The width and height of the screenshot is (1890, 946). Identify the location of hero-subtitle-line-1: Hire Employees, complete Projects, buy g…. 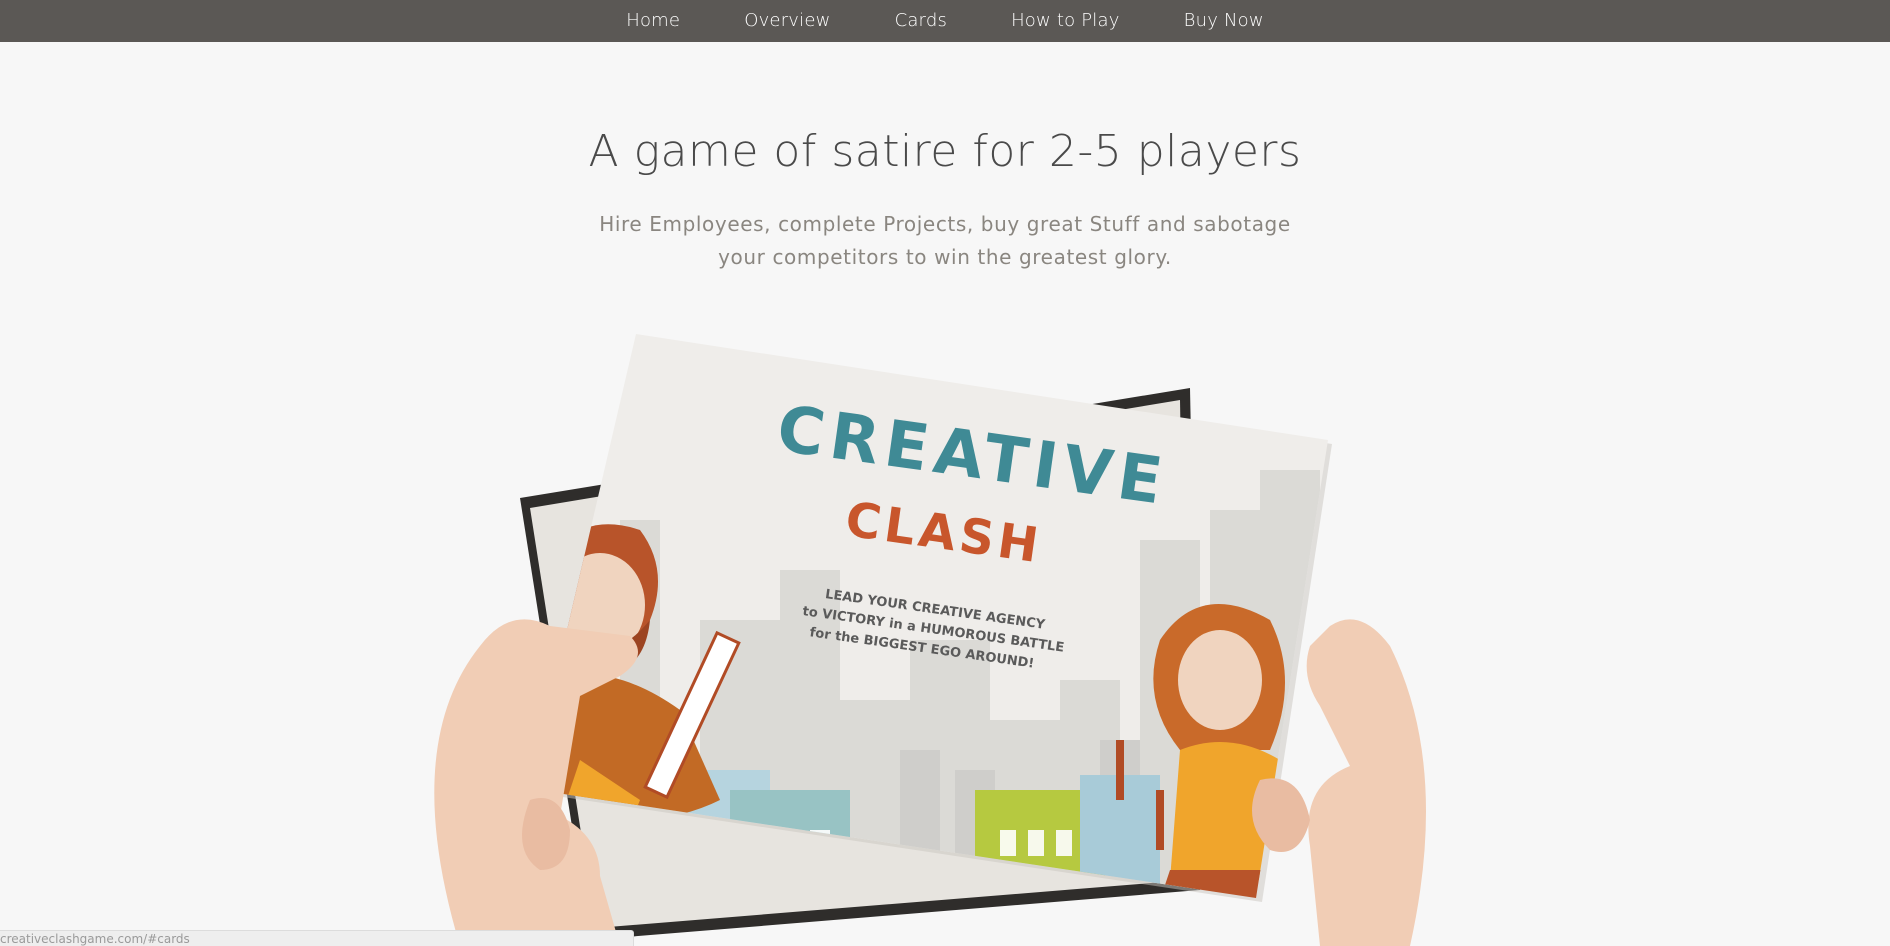
(945, 224).